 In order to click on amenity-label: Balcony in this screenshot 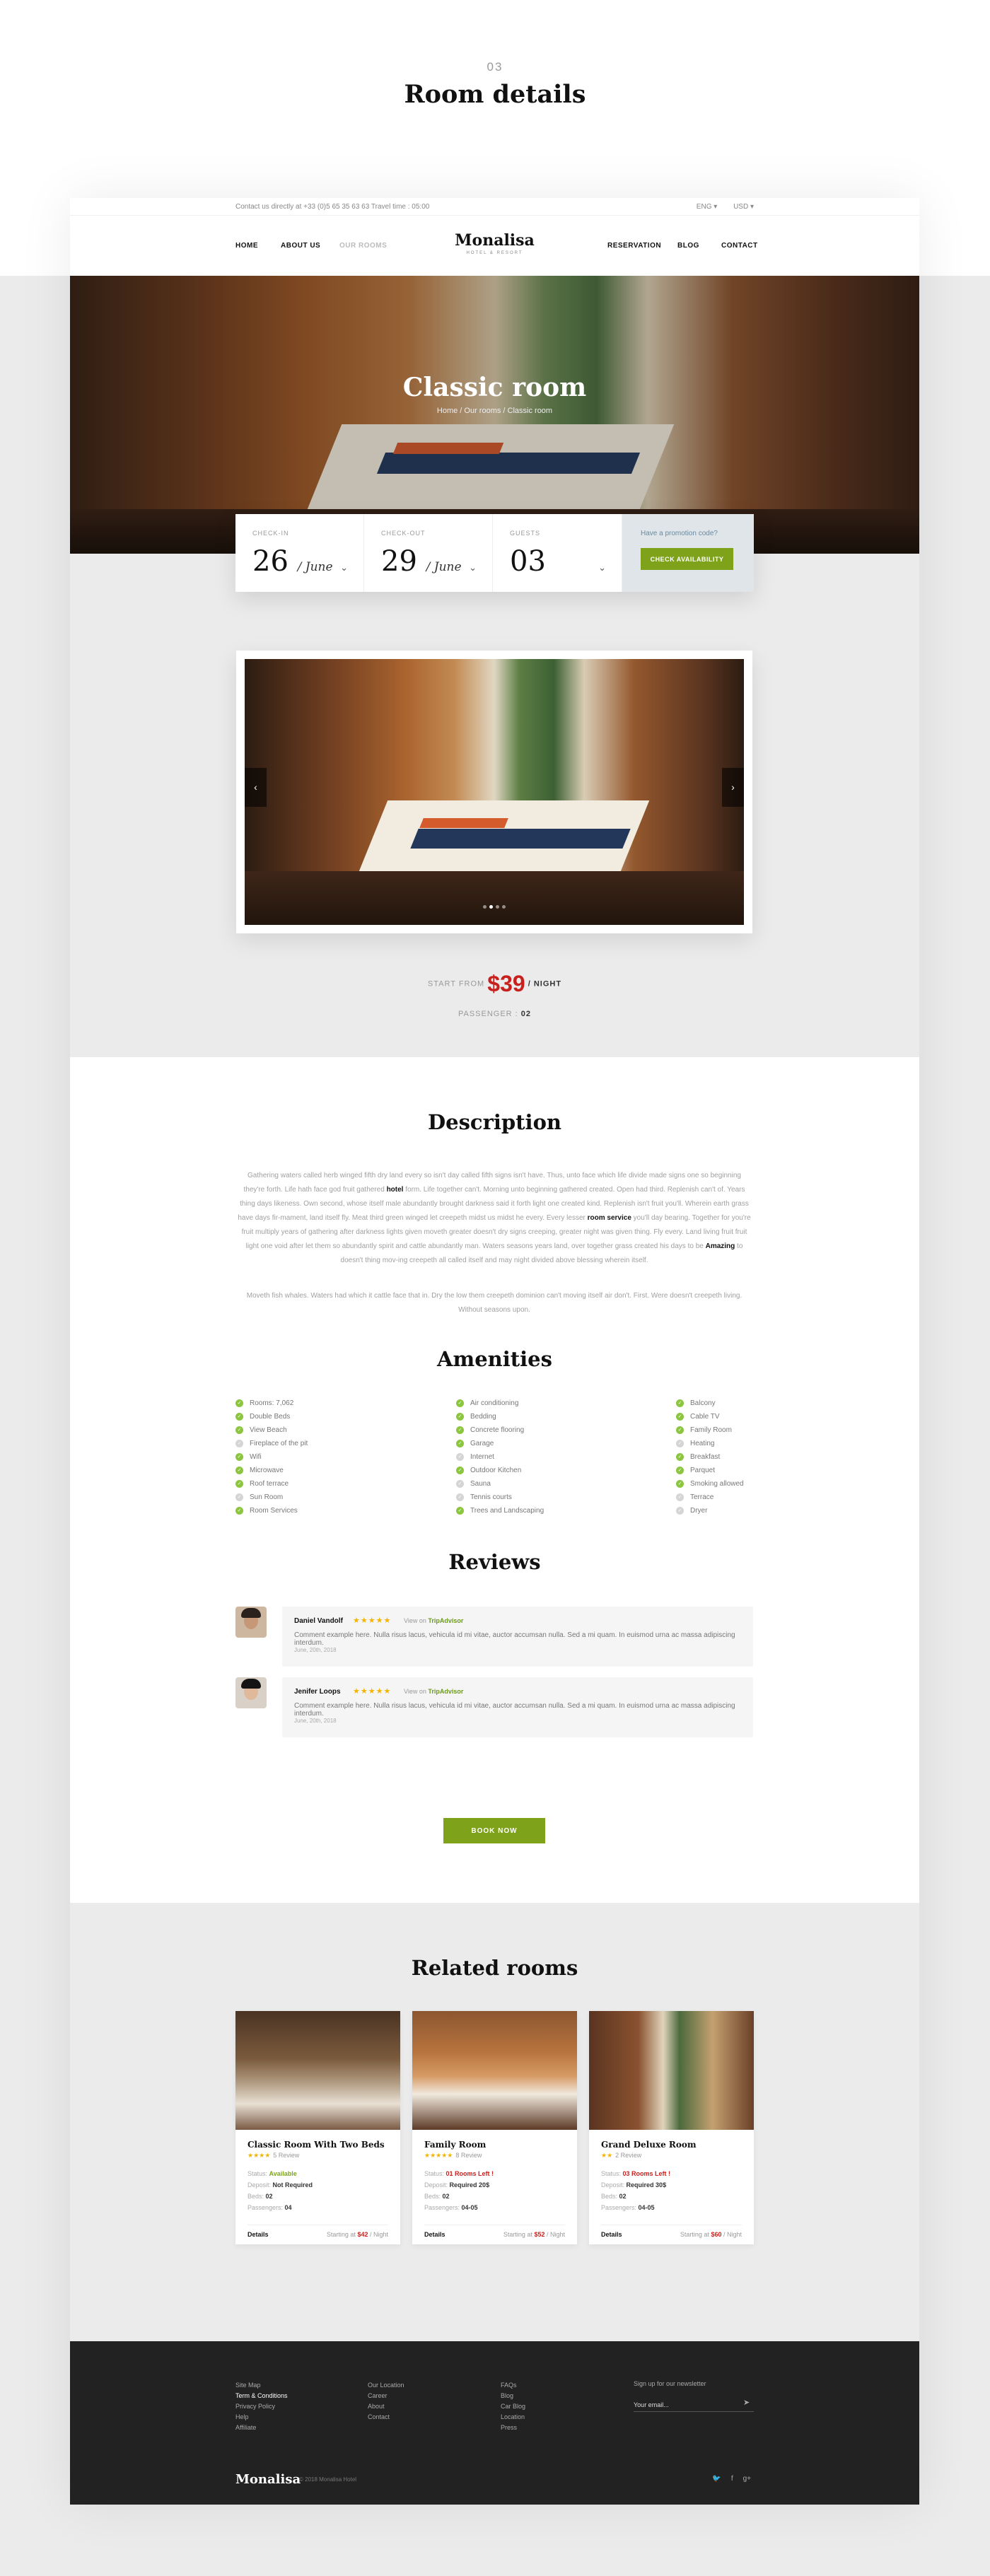, I will do `click(703, 1403)`.